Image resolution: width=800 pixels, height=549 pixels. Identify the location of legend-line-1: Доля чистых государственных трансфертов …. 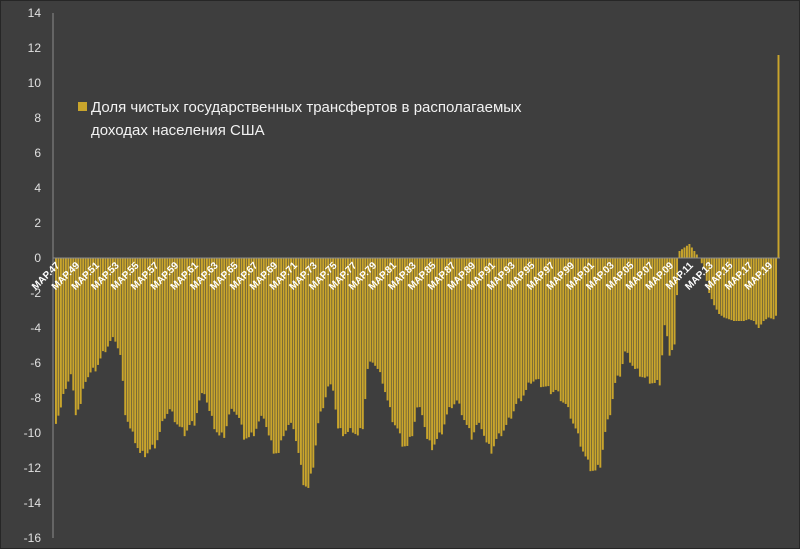
(306, 107).